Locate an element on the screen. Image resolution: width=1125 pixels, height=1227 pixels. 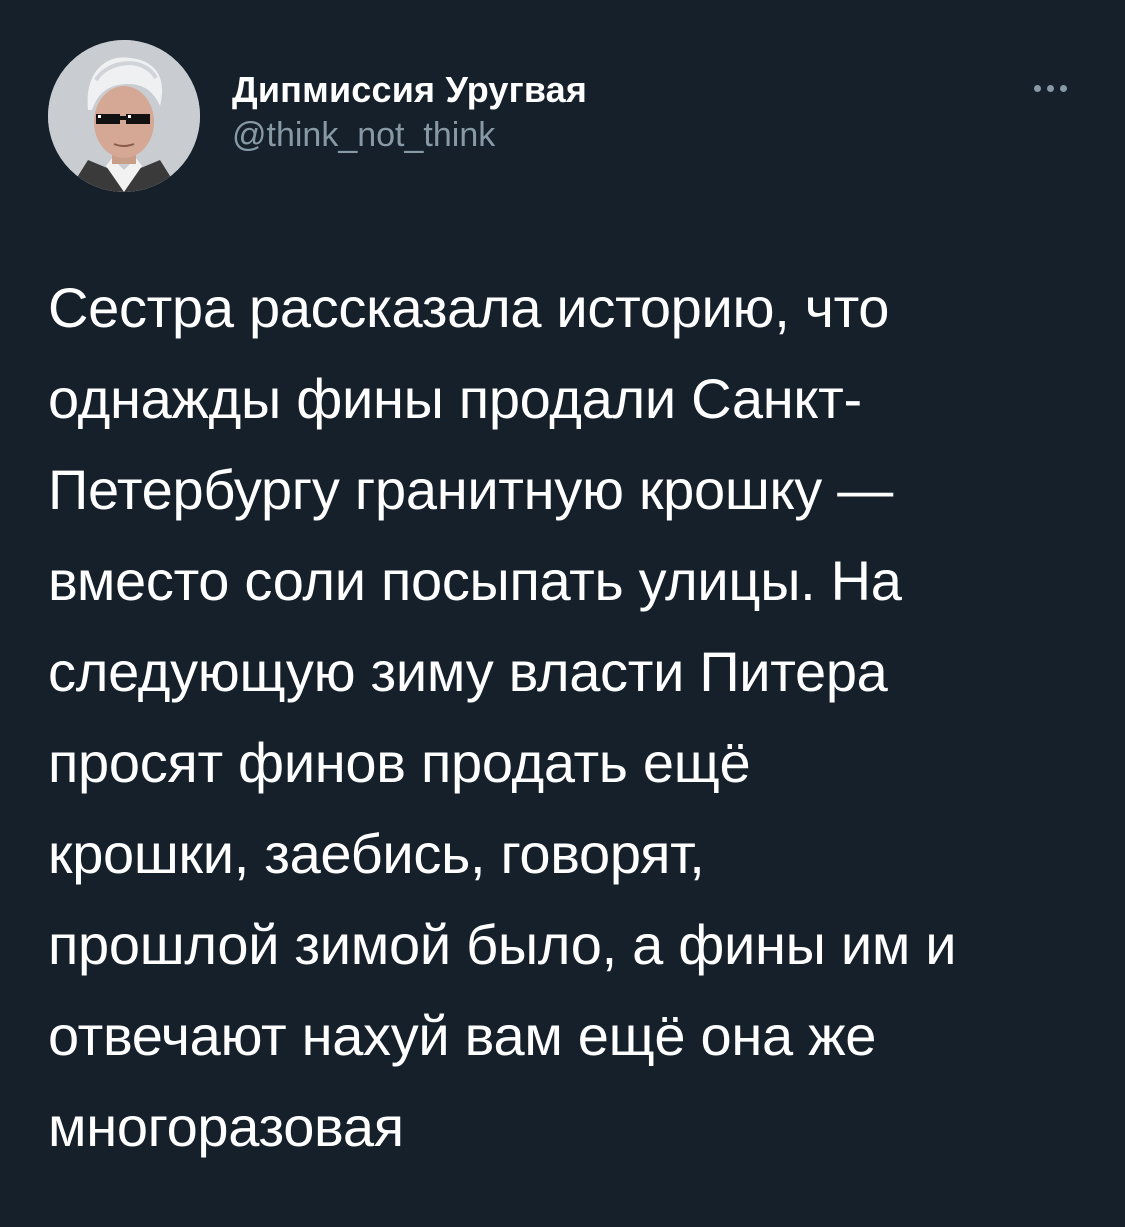
user-handle: @think_not_think is located at coordinates (409, 135).